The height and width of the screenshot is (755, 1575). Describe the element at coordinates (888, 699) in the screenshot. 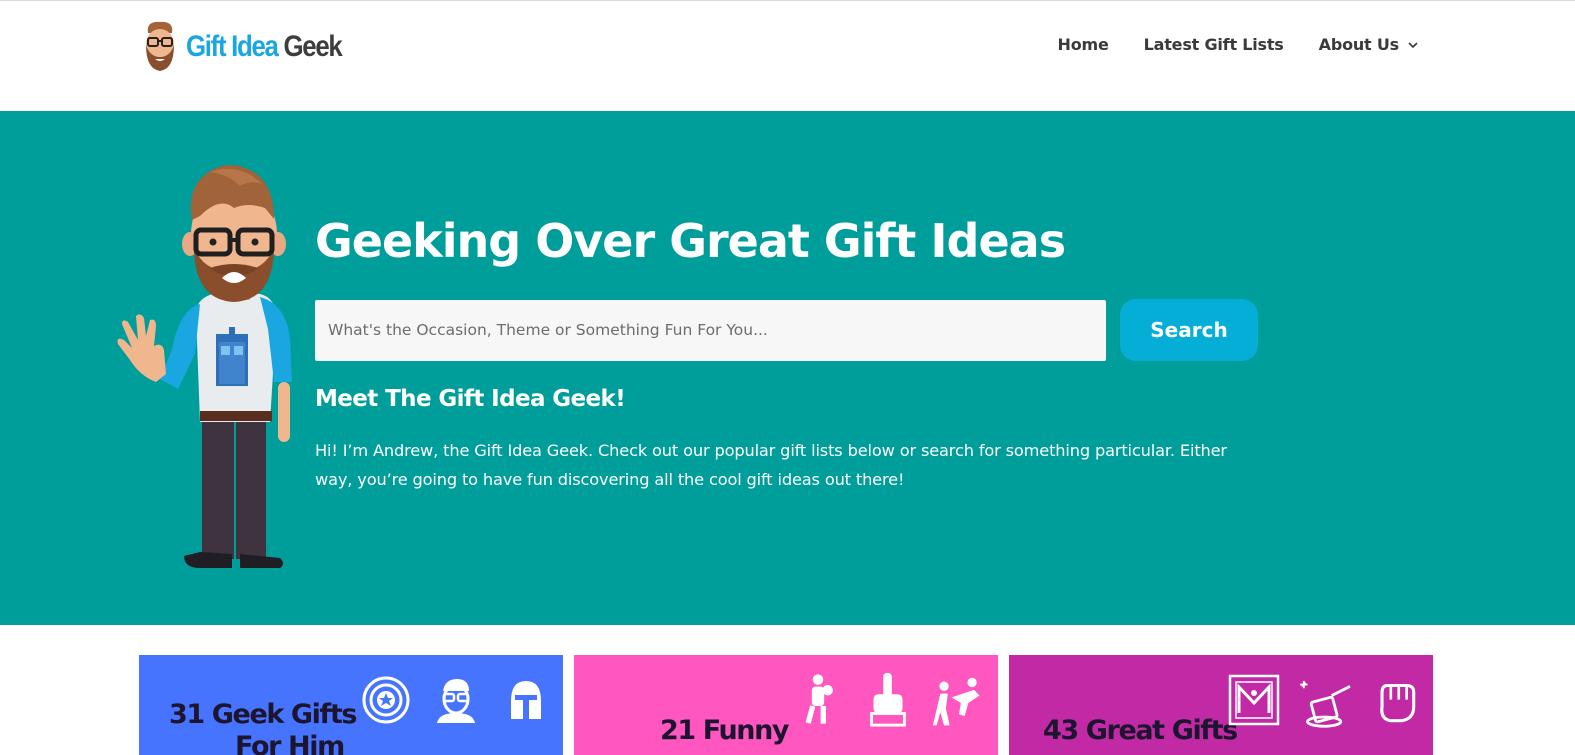

I see `middle-finger-icon` at that location.